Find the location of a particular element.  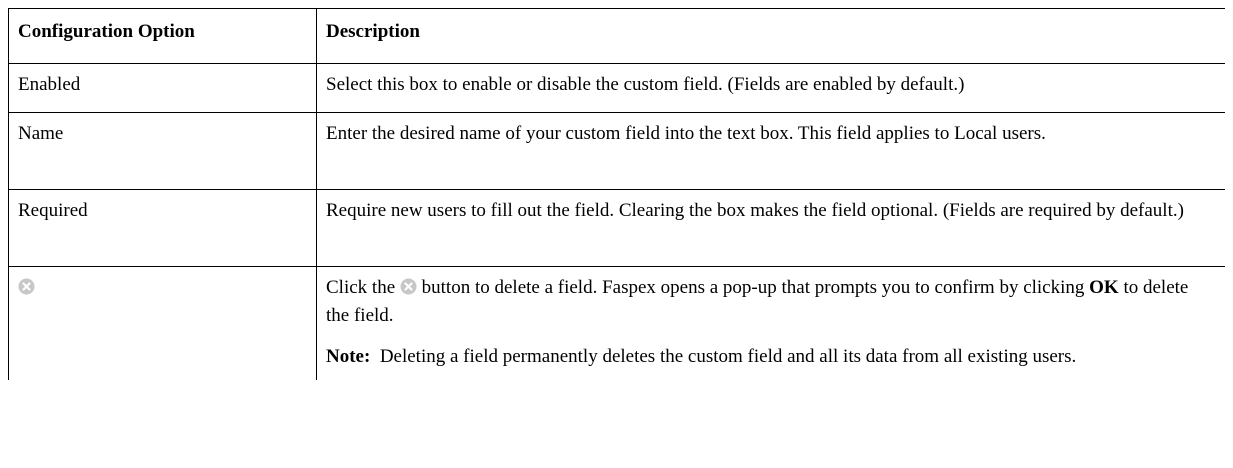

header-description: Description is located at coordinates (770, 36).